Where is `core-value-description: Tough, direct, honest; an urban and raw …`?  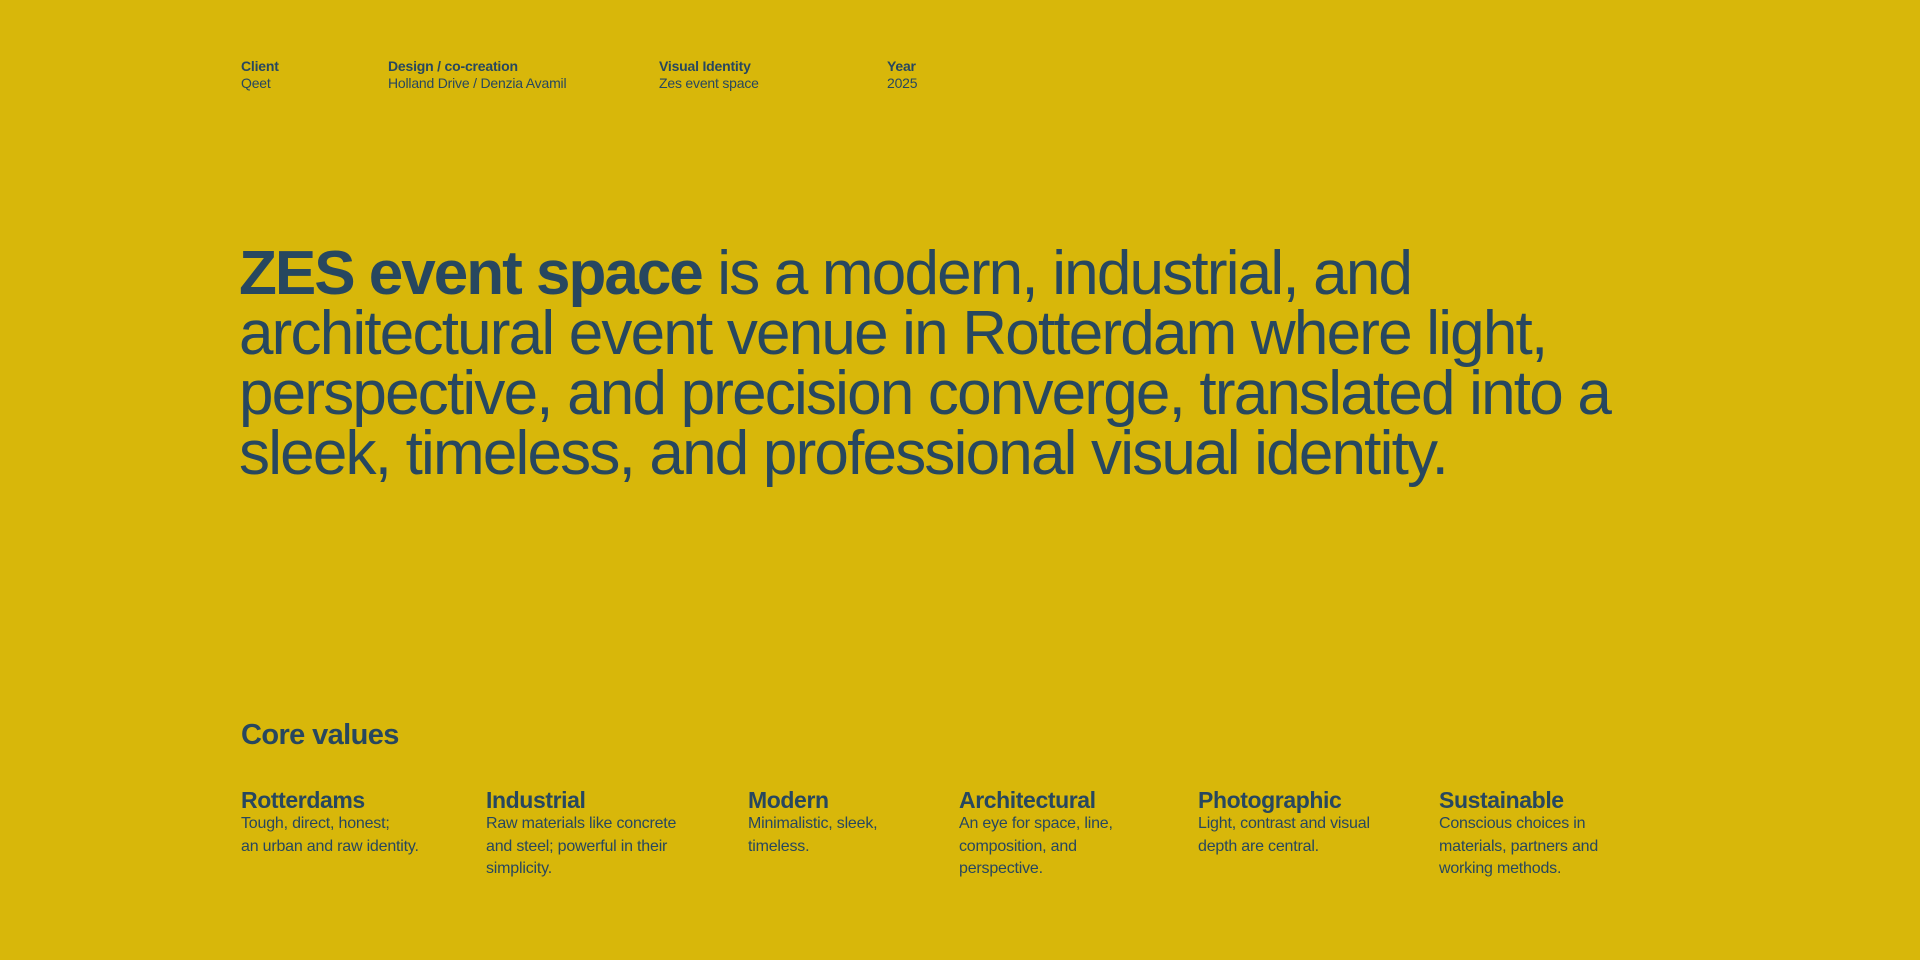
core-value-description: Tough, direct, honest; an urban and raw … is located at coordinates (348, 835).